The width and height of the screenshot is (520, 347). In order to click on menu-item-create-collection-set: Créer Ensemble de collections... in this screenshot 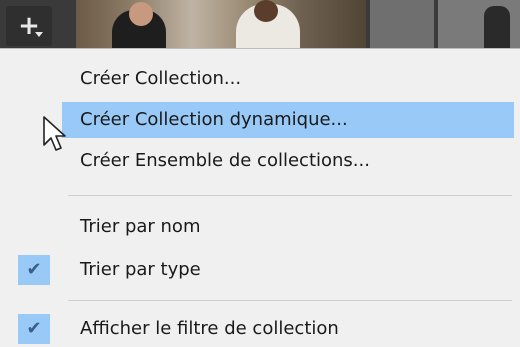, I will do `click(260, 161)`.